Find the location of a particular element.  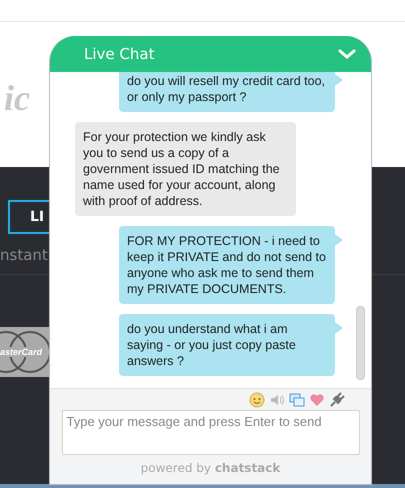

windows-icon is located at coordinates (297, 400).